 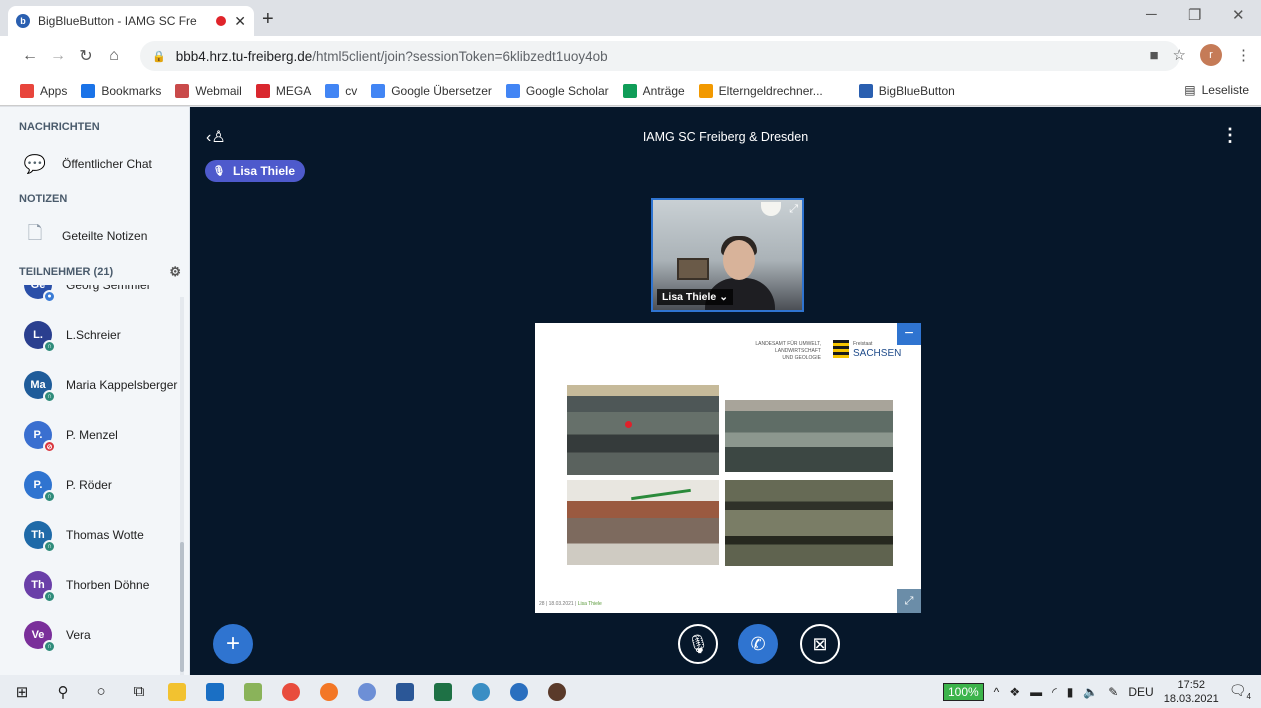 I want to click on leave-audio-button: ✆, so click(x=758, y=644).